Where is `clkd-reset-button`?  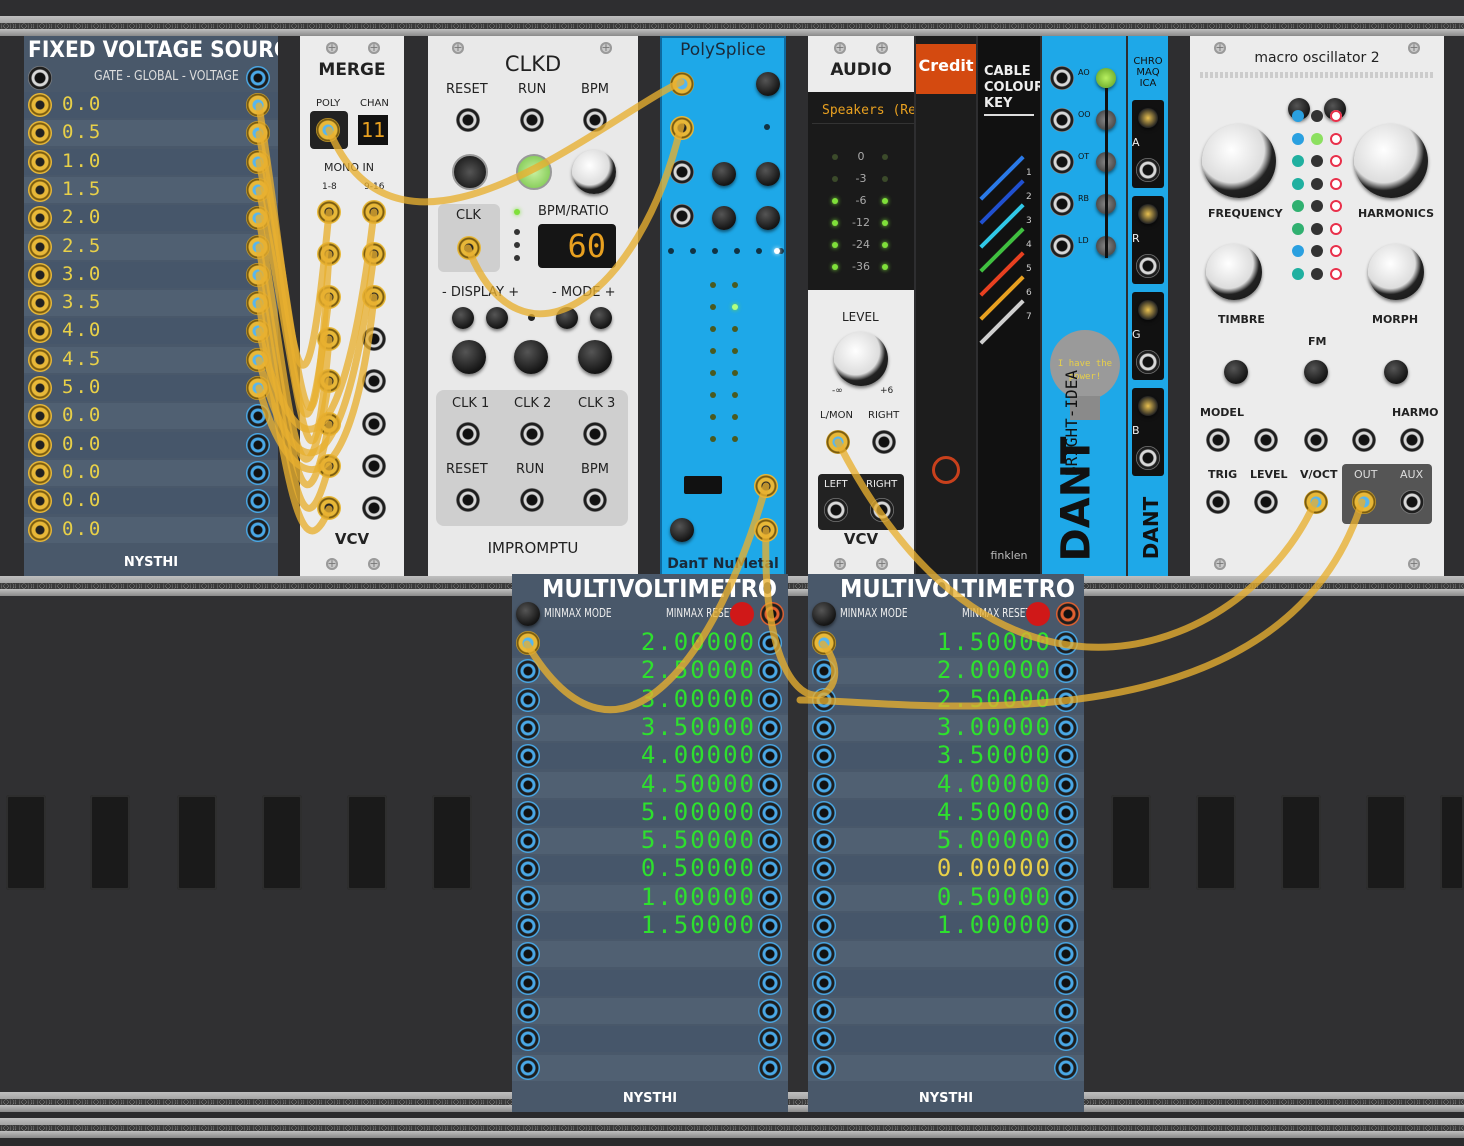 clkd-reset-button is located at coordinates (470, 172).